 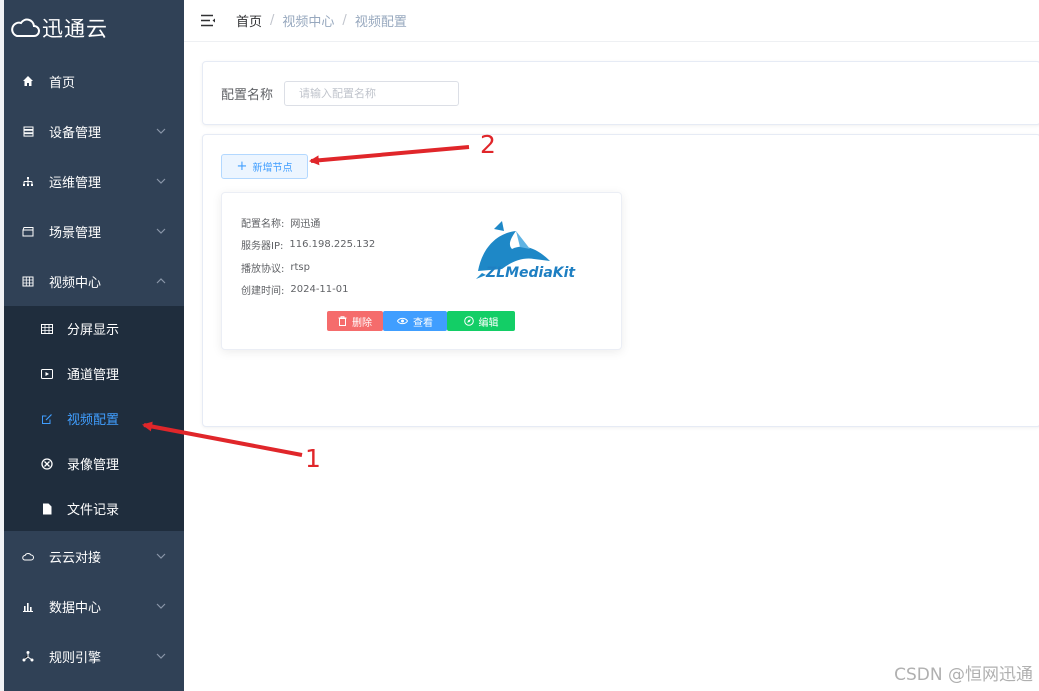 I want to click on app-logo-text: 迅通云, so click(x=75, y=29).